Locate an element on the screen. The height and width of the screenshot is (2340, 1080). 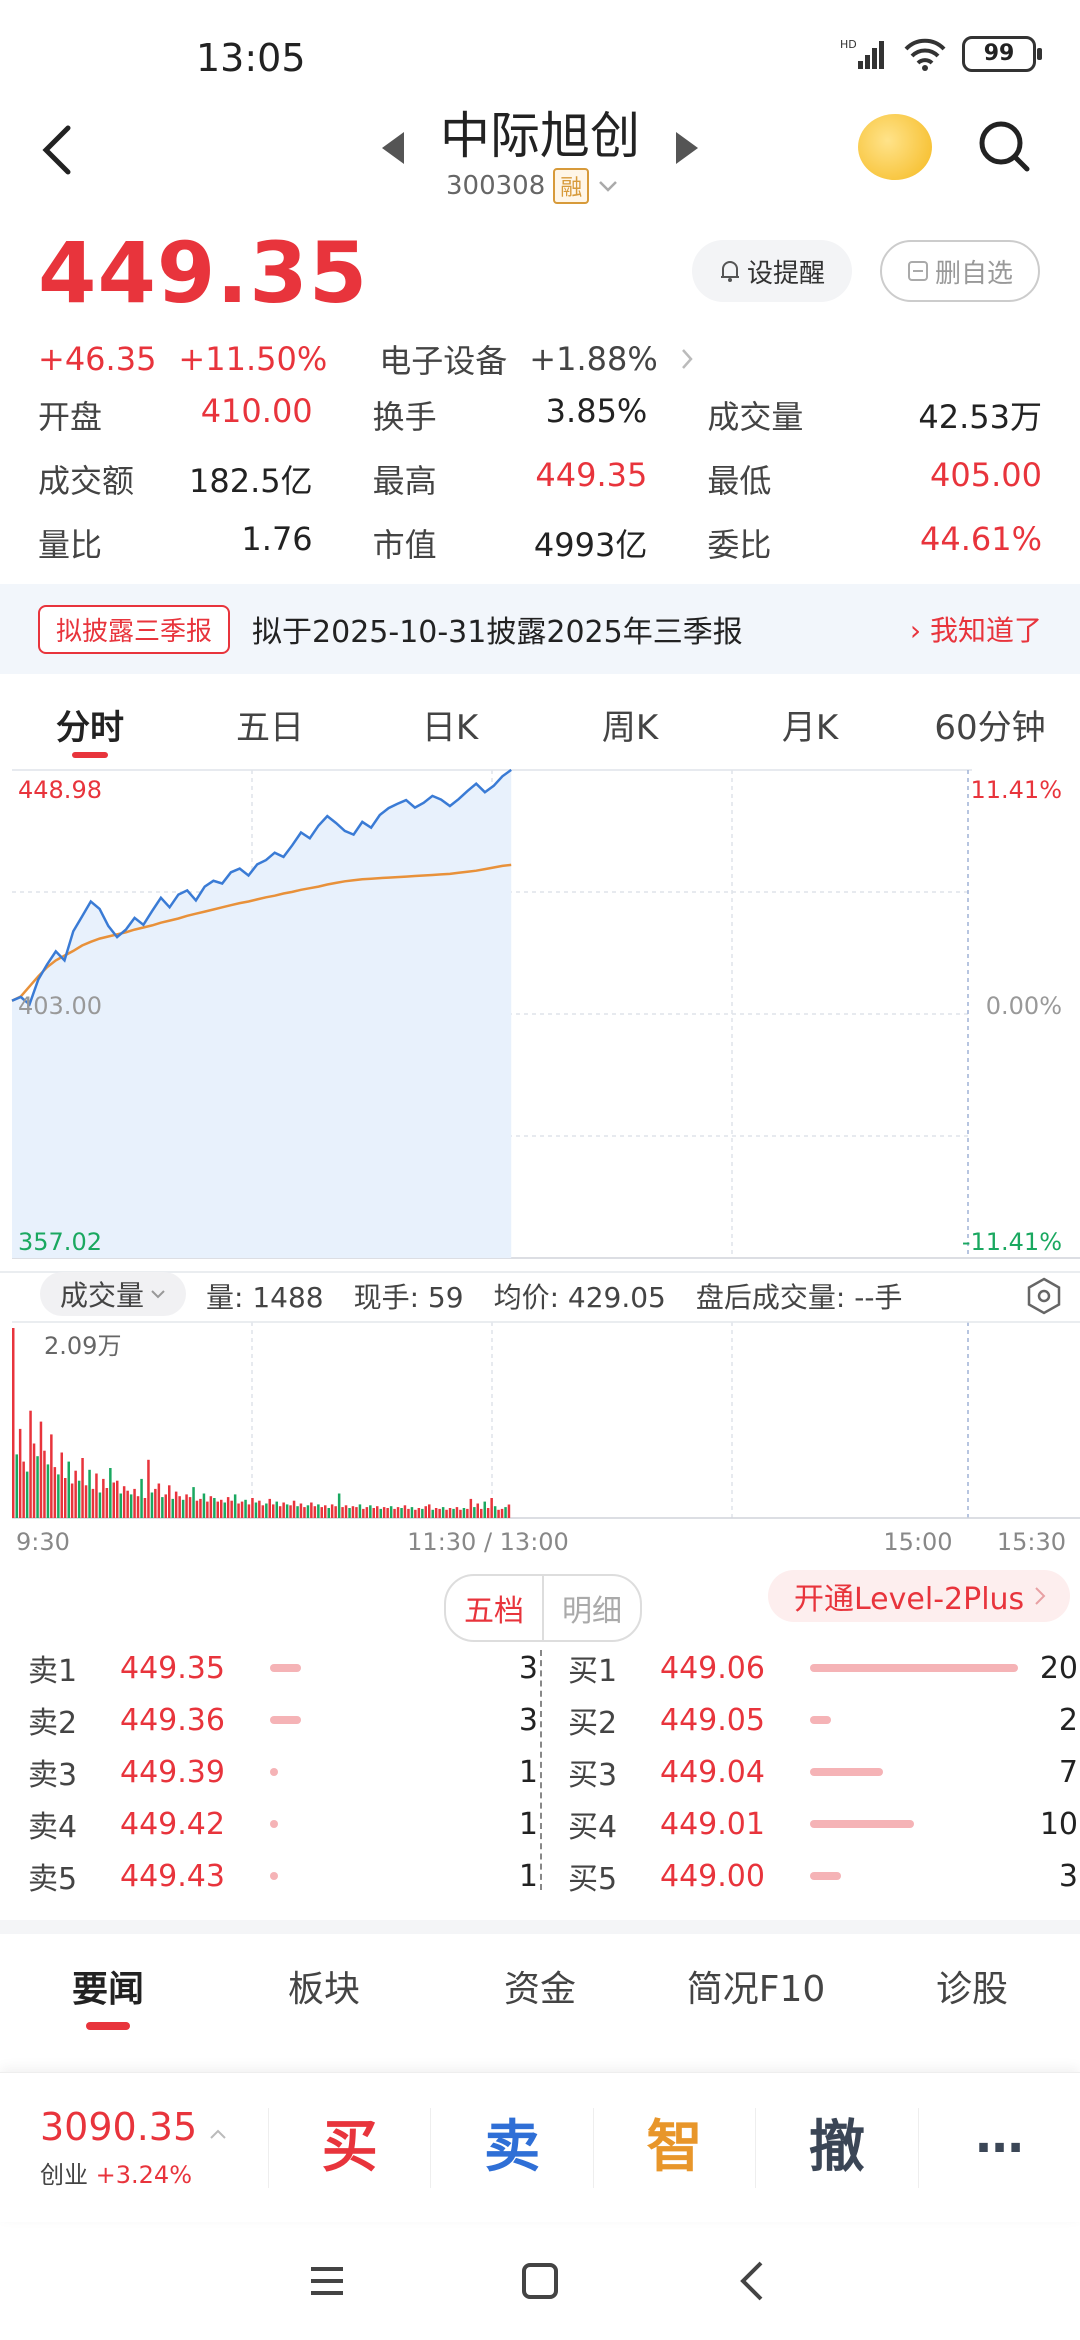
smart-button: 智 is located at coordinates (673, 2147).